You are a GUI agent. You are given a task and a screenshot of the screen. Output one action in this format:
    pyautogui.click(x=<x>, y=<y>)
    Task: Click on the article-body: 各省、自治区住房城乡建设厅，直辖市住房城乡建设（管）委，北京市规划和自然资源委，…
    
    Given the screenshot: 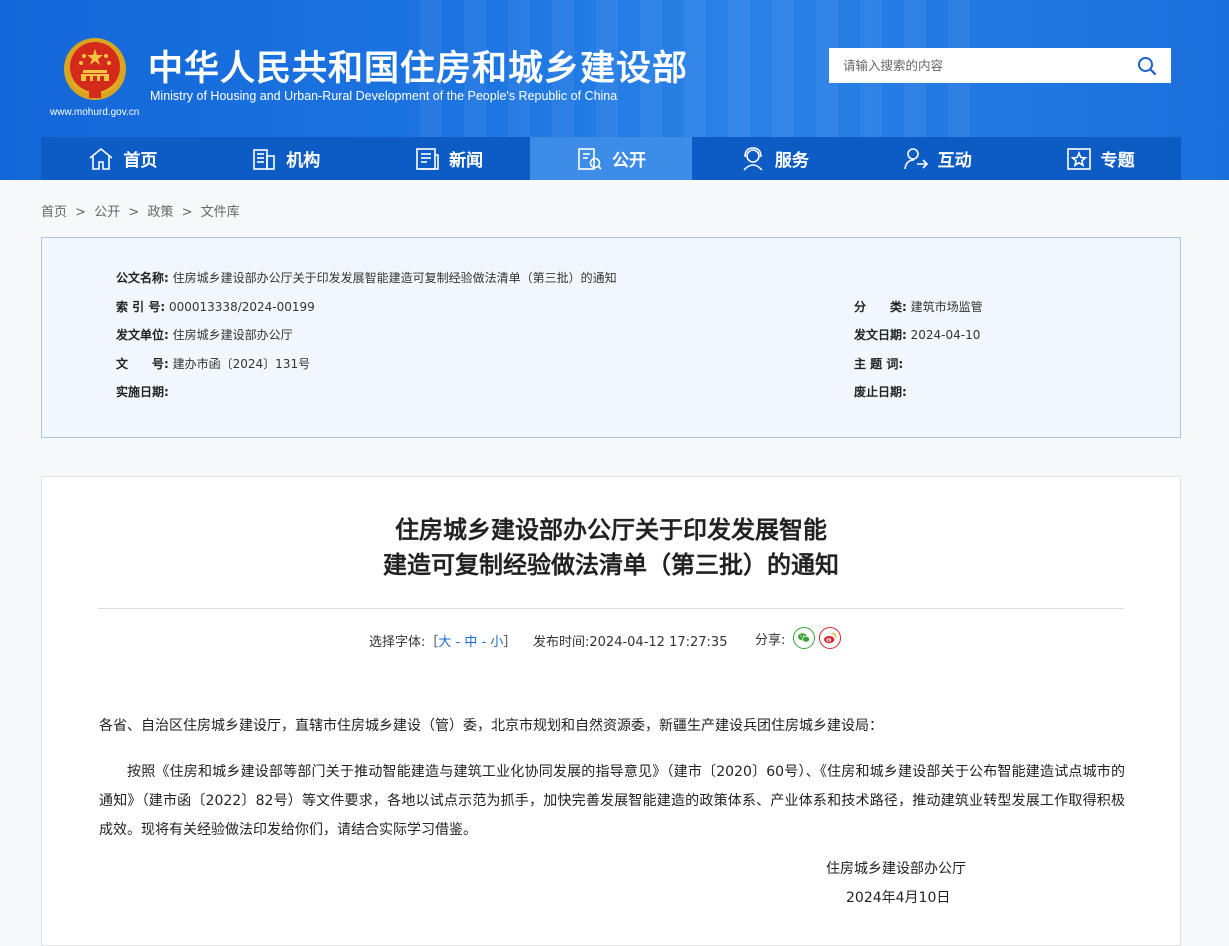 What is the action you would take?
    pyautogui.click(x=612, y=778)
    